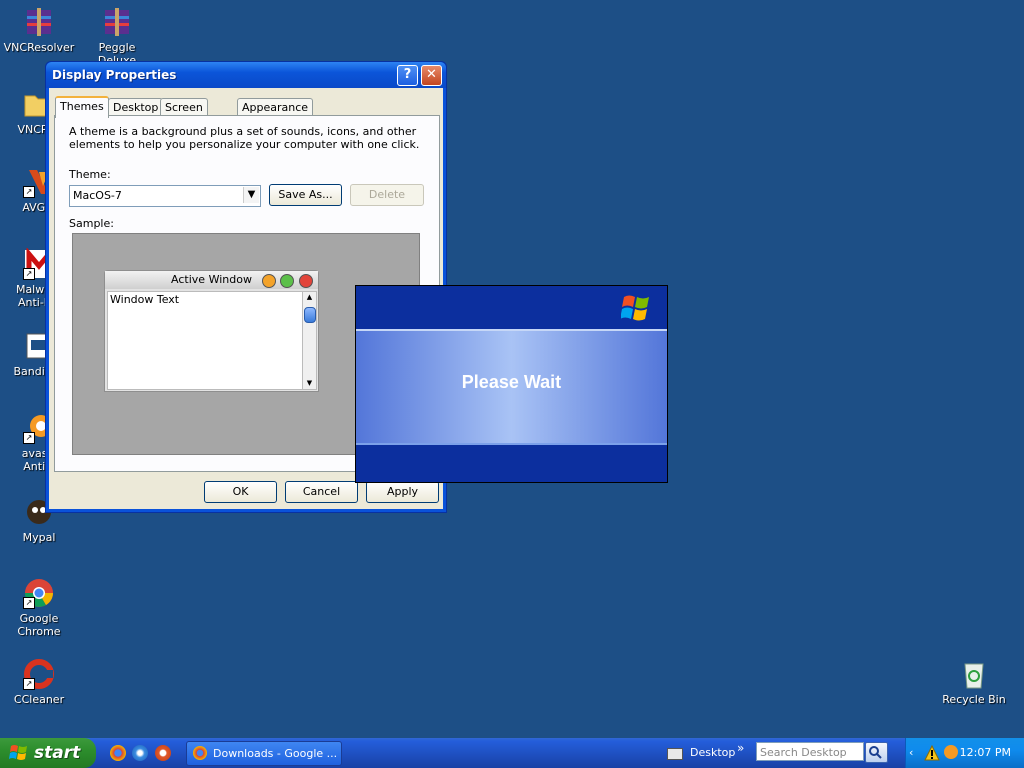  What do you see at coordinates (39, 47) in the screenshot?
I see `desktop-icon-label: VNCResolver` at bounding box center [39, 47].